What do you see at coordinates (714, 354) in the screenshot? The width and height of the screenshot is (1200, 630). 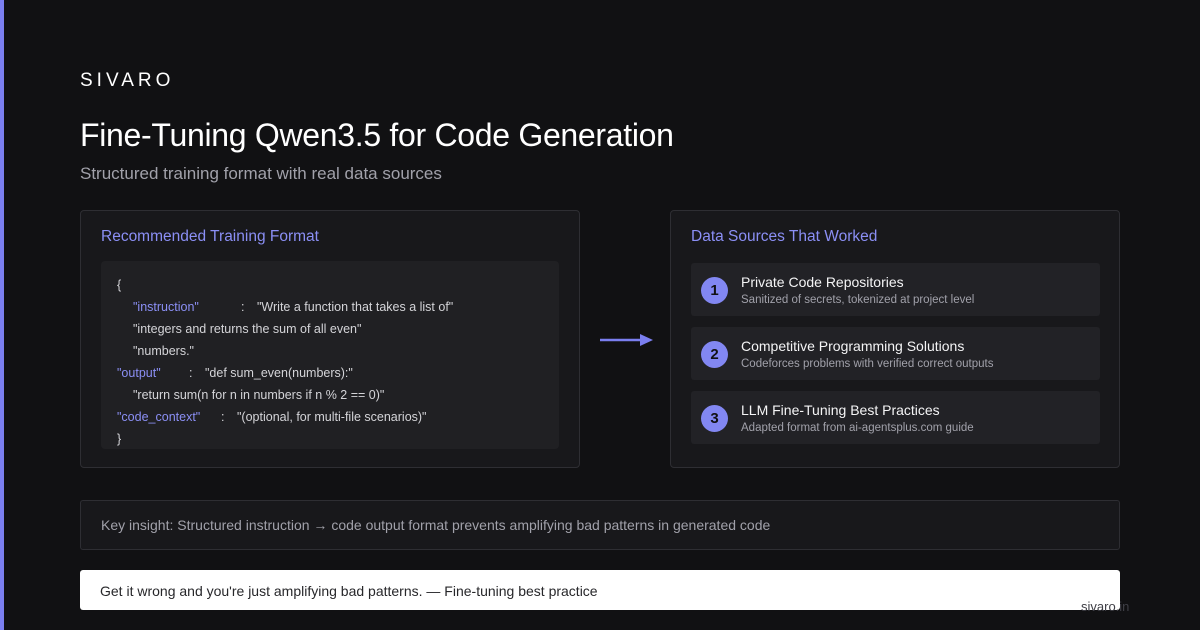 I see `number-badge: 2` at bounding box center [714, 354].